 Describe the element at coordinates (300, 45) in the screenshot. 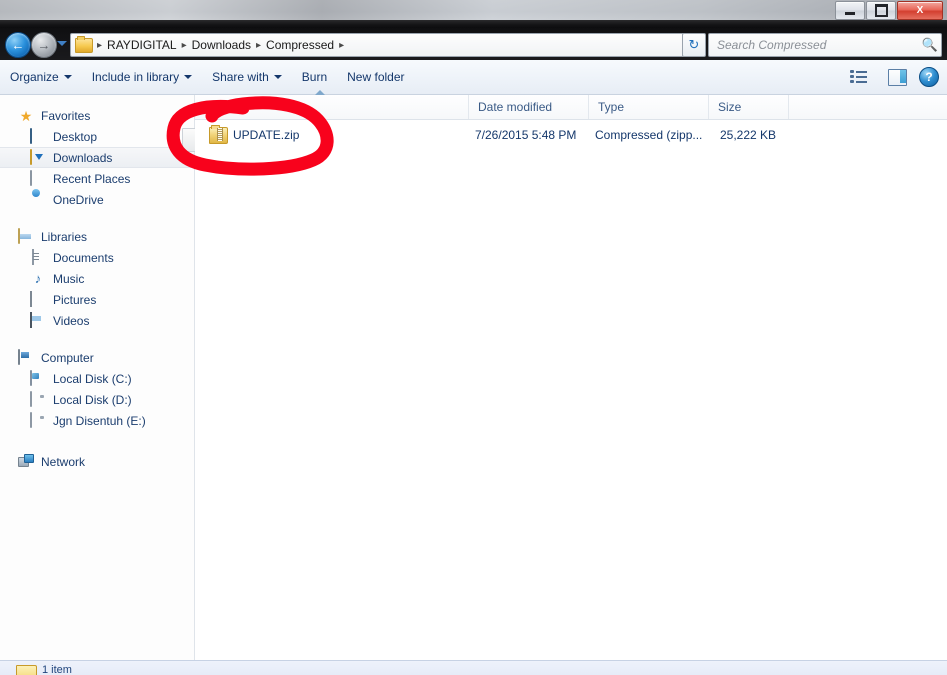

I see `breadcrumb-compressed: Compressed` at that location.